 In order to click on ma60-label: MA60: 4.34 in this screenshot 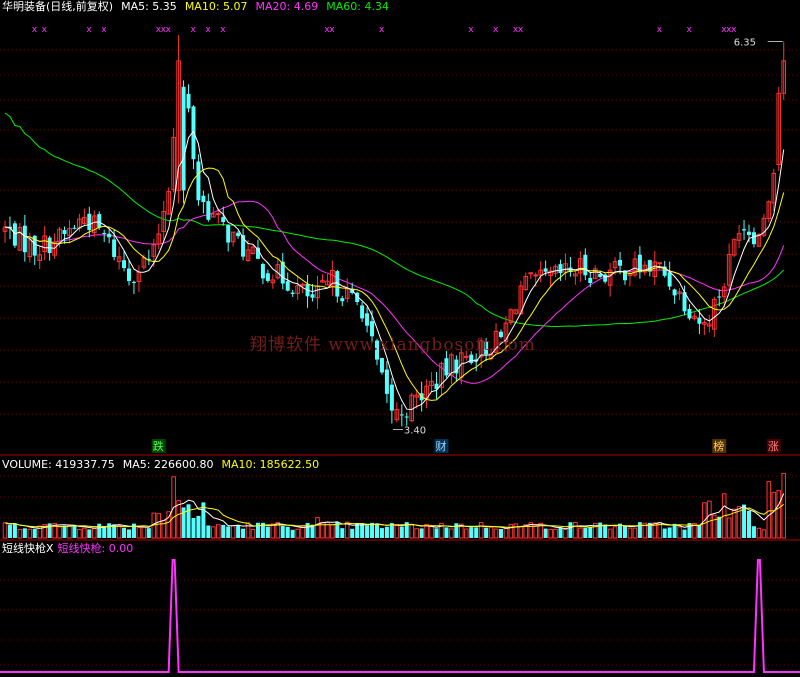, I will do `click(357, 6)`.